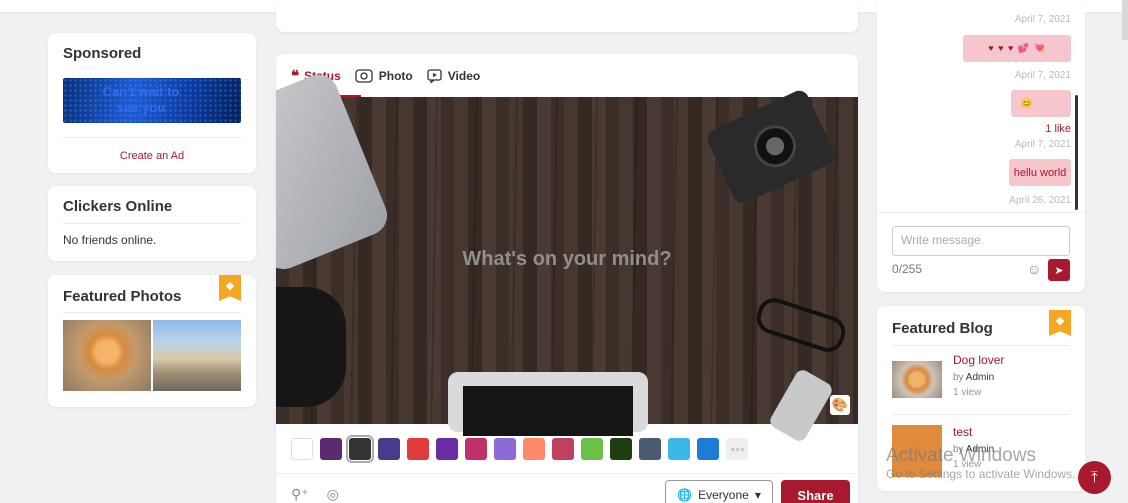  I want to click on tag-people-icon: ⚲⁺, so click(300, 494).